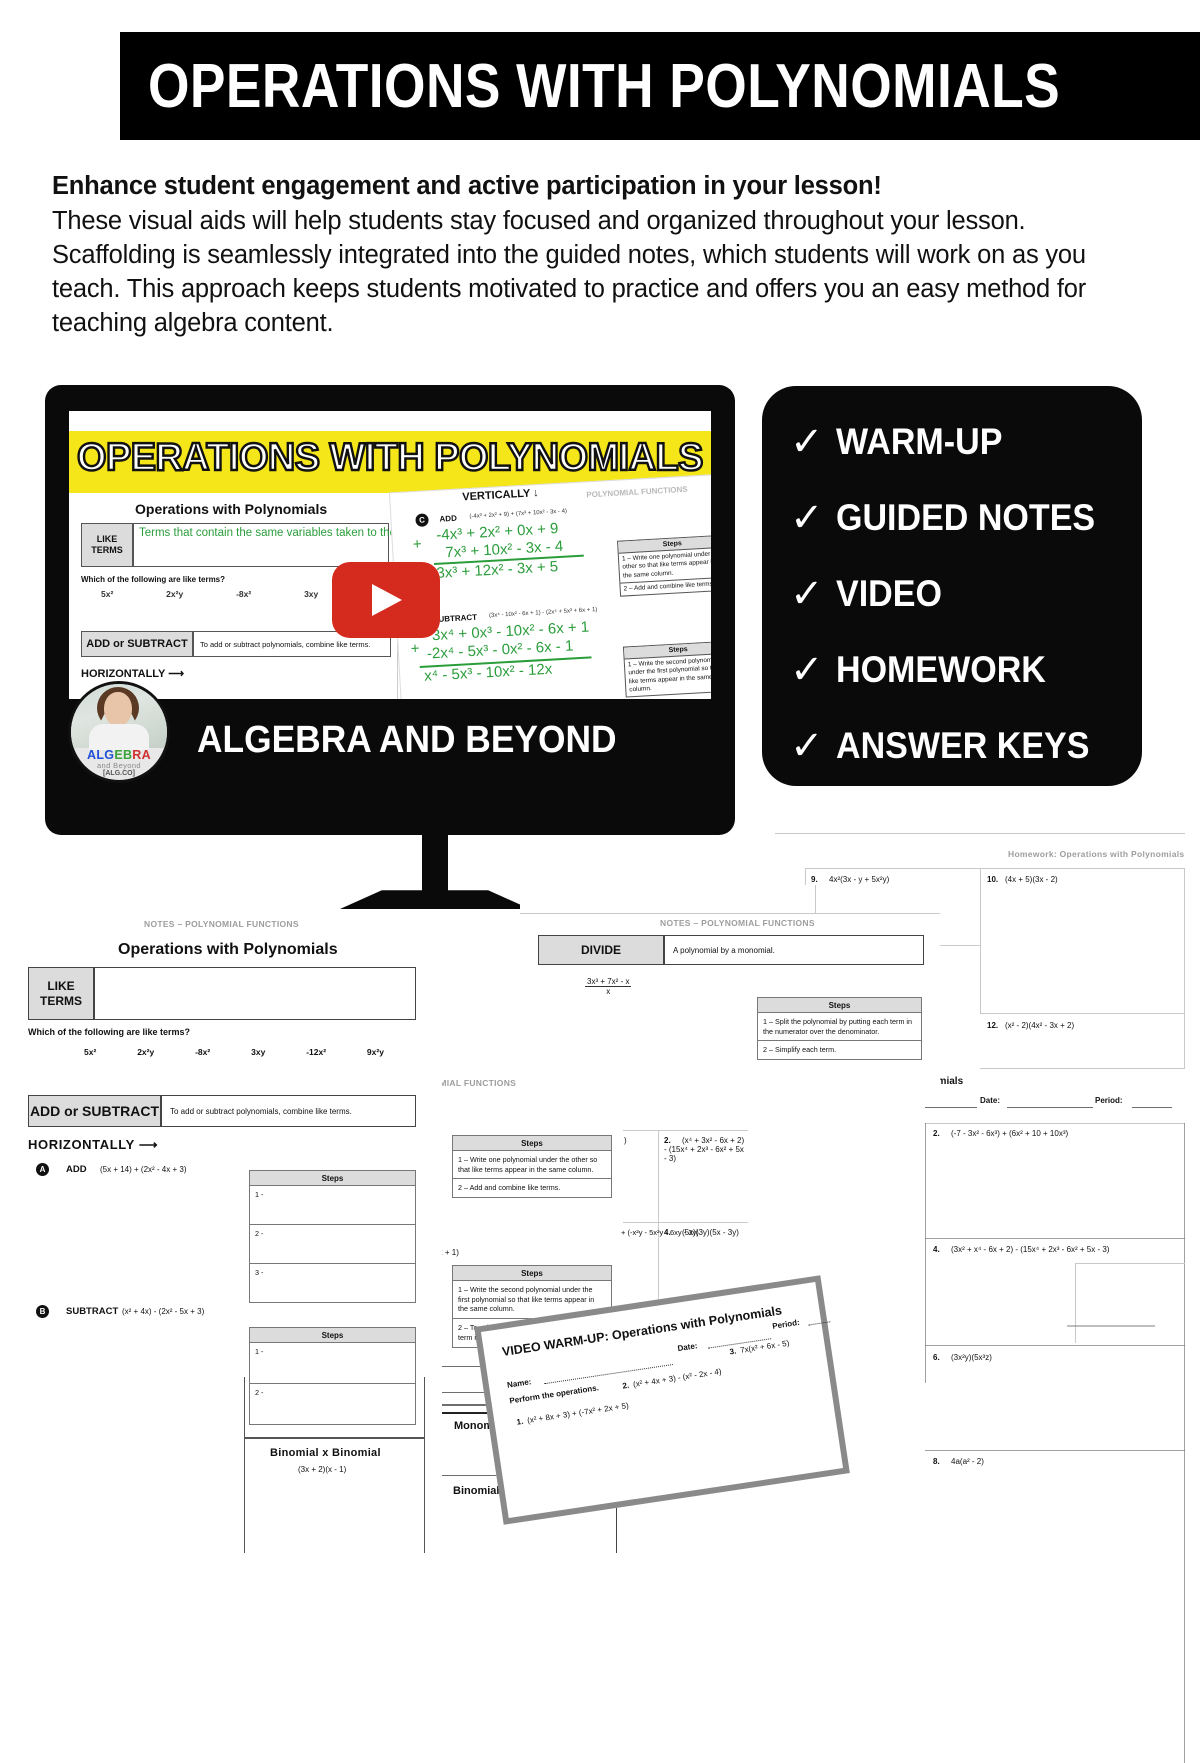 This screenshot has width=1200, height=1763. What do you see at coordinates (153, 579) in the screenshot?
I see `slide-like-terms-question: Which of the following are like terms?` at bounding box center [153, 579].